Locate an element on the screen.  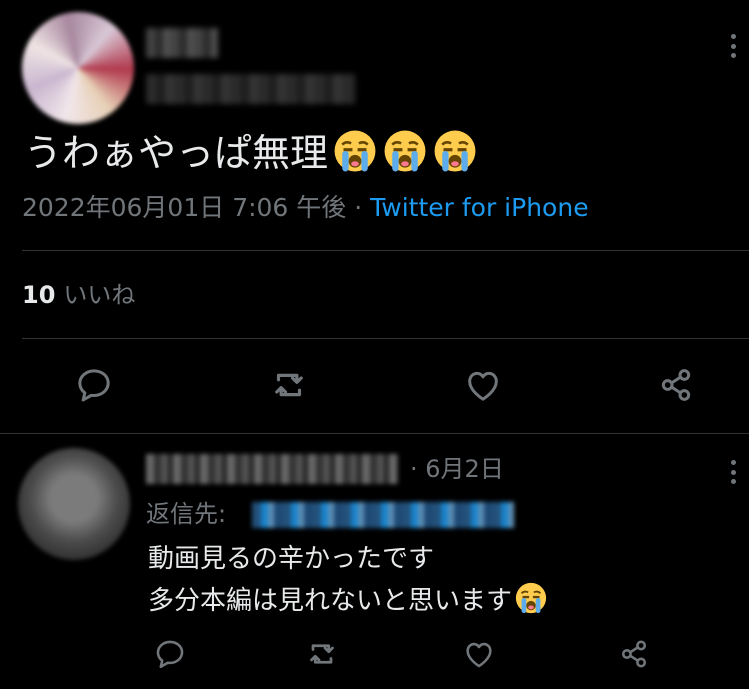
share-button is located at coordinates (676, 385).